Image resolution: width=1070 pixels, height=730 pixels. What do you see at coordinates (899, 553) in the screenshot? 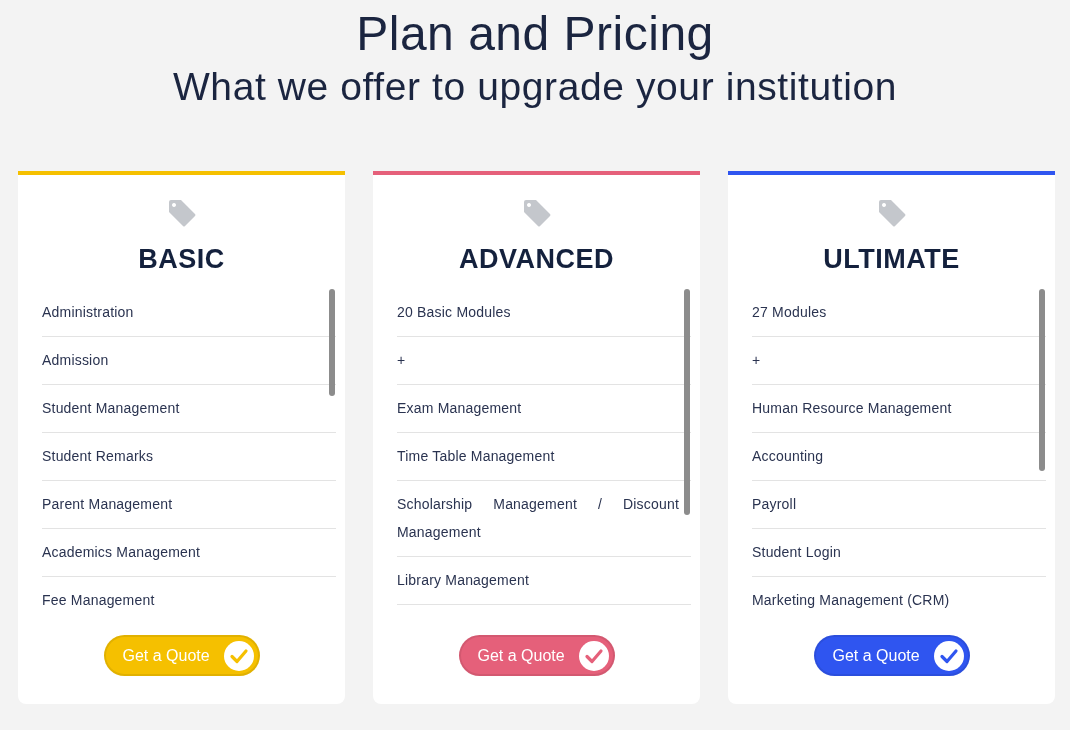
I see `feature-item: Student Login` at bounding box center [899, 553].